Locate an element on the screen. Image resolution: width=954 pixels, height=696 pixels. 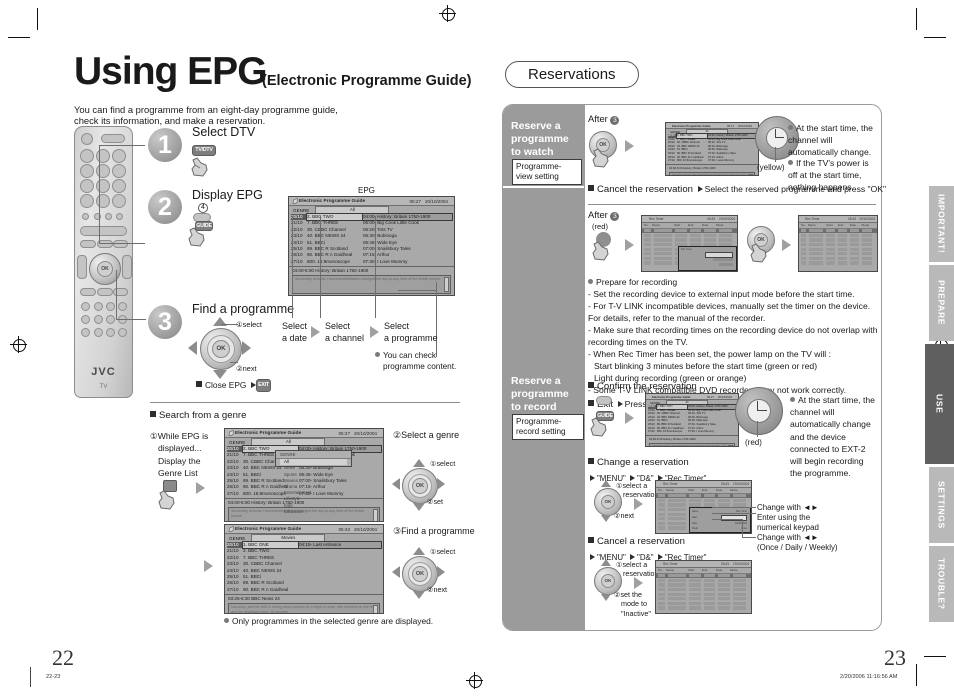
epg-3-genre-row: GENRE Movies is located at coordinates (304, 538).